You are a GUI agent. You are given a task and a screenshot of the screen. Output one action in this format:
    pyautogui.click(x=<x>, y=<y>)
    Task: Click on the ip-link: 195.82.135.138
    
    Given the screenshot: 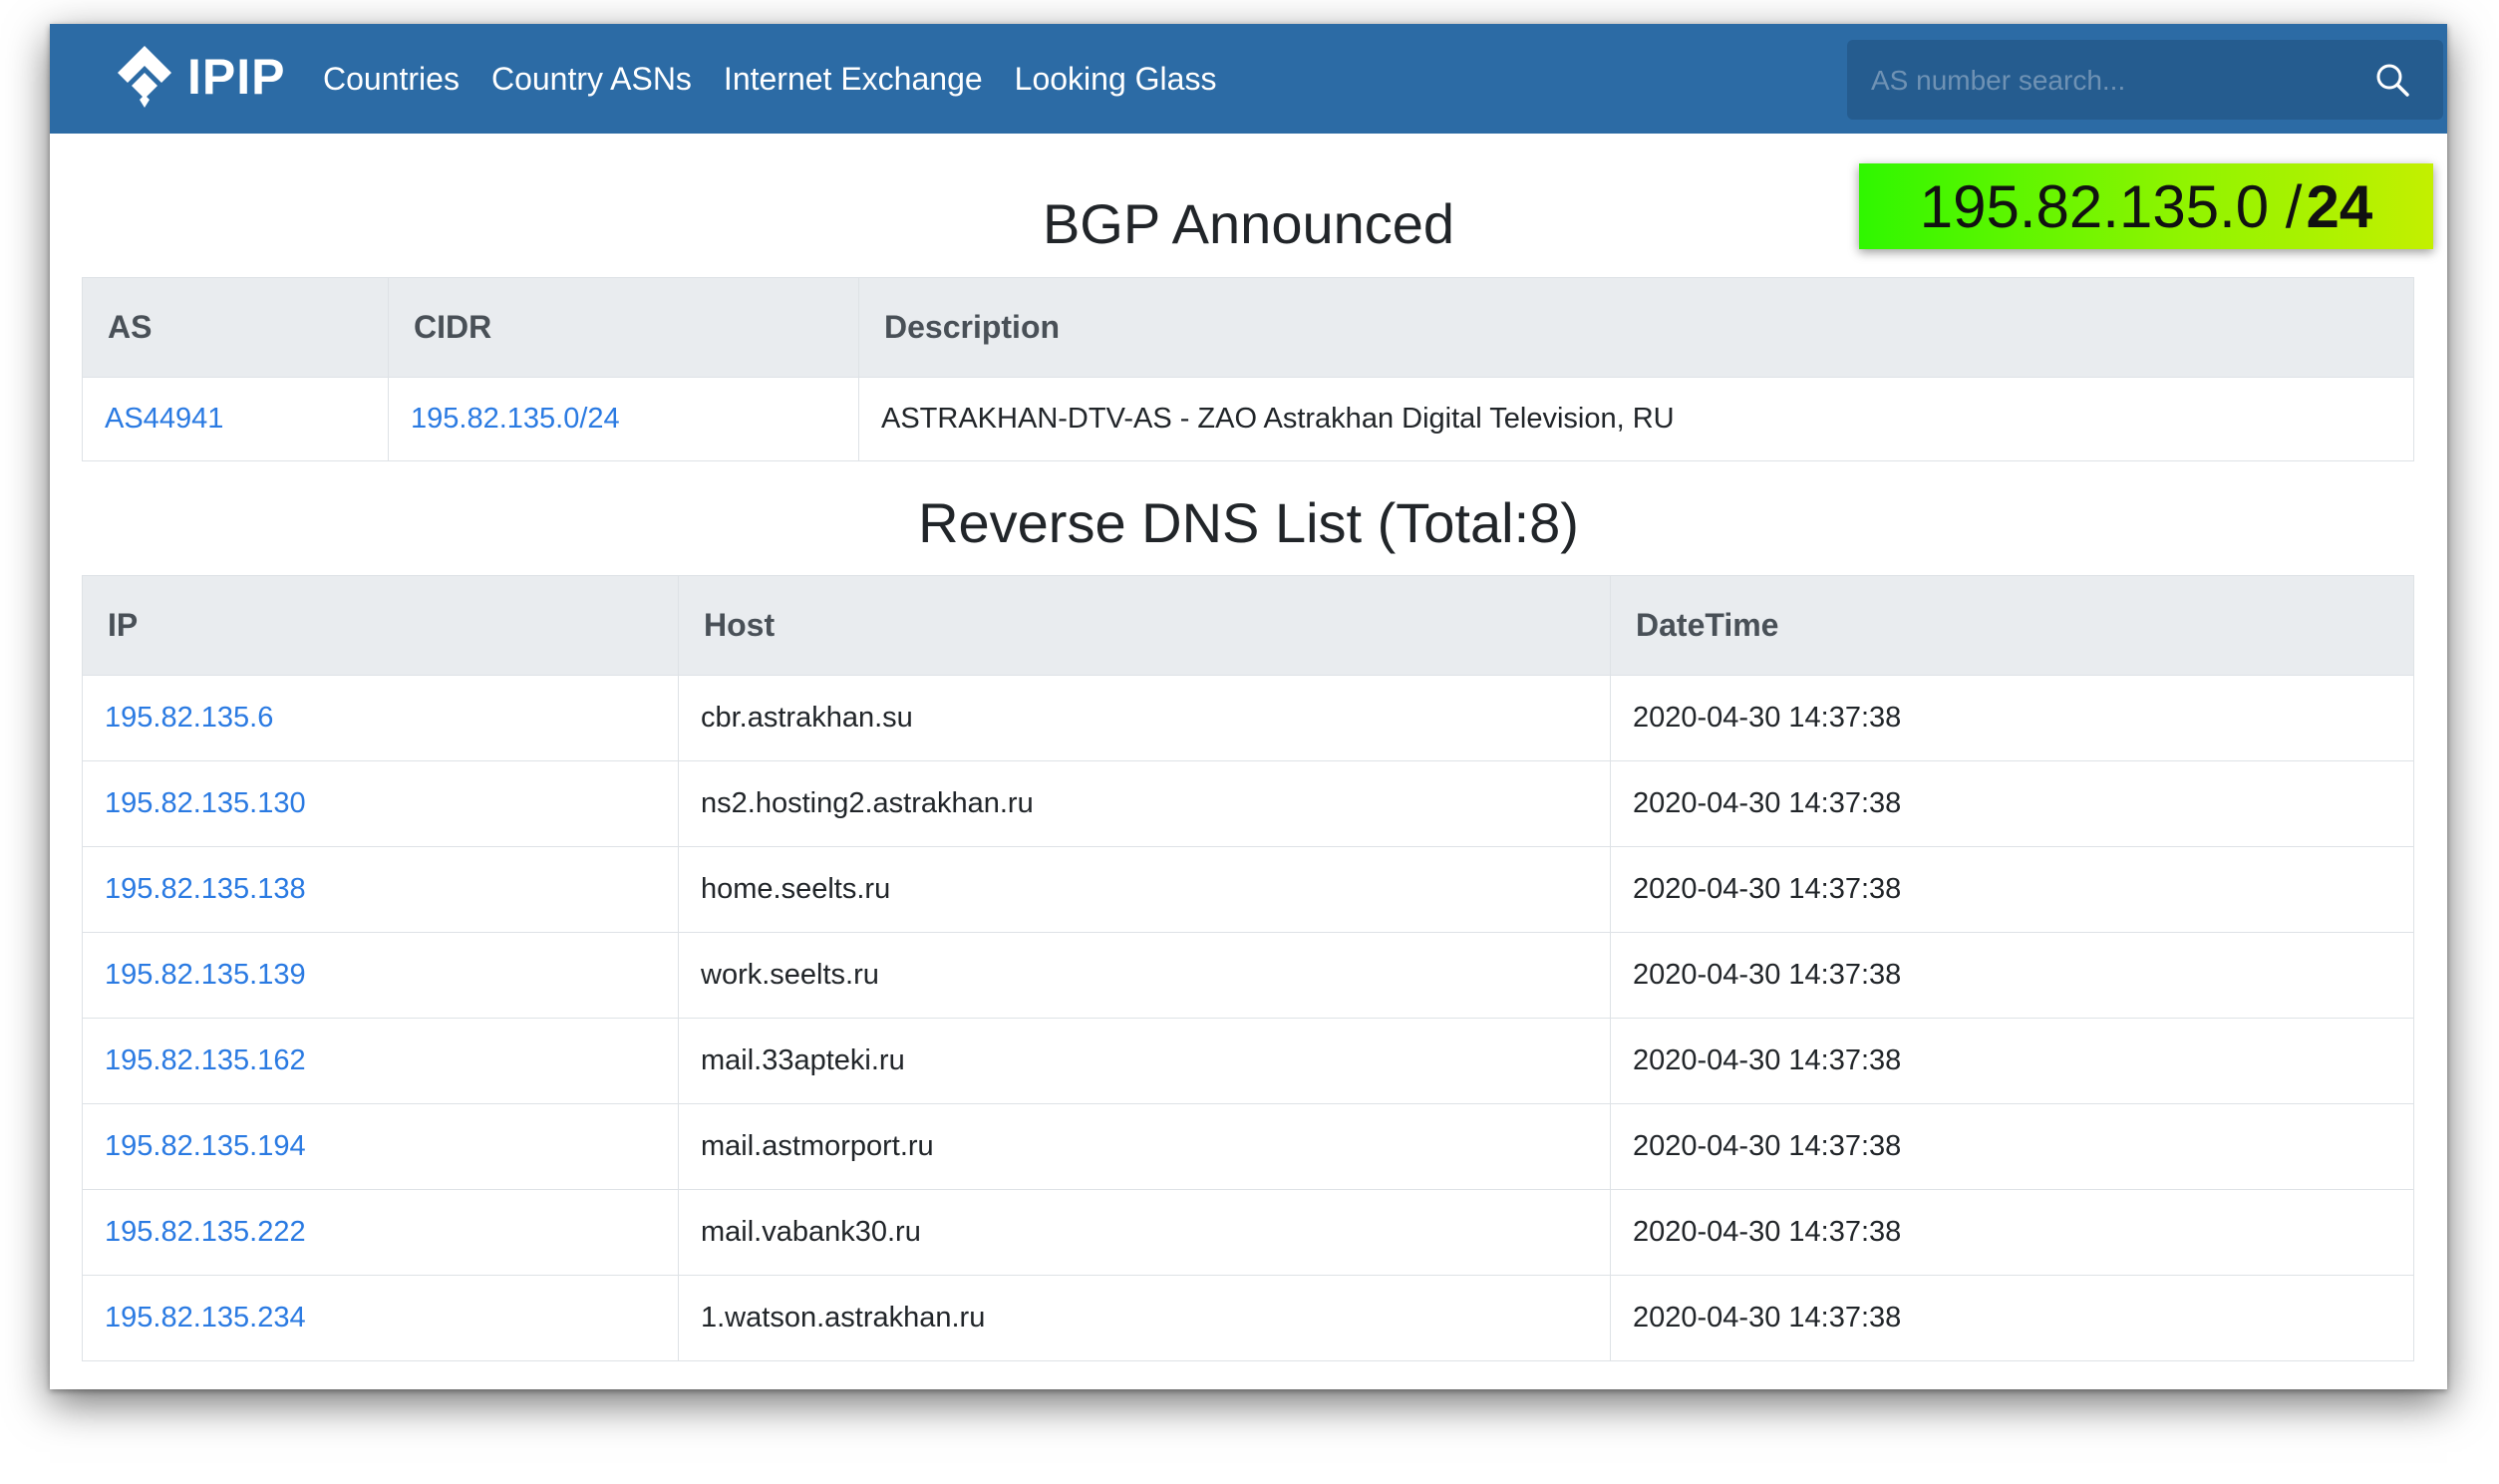 What is the action you would take?
    pyautogui.click(x=205, y=889)
    